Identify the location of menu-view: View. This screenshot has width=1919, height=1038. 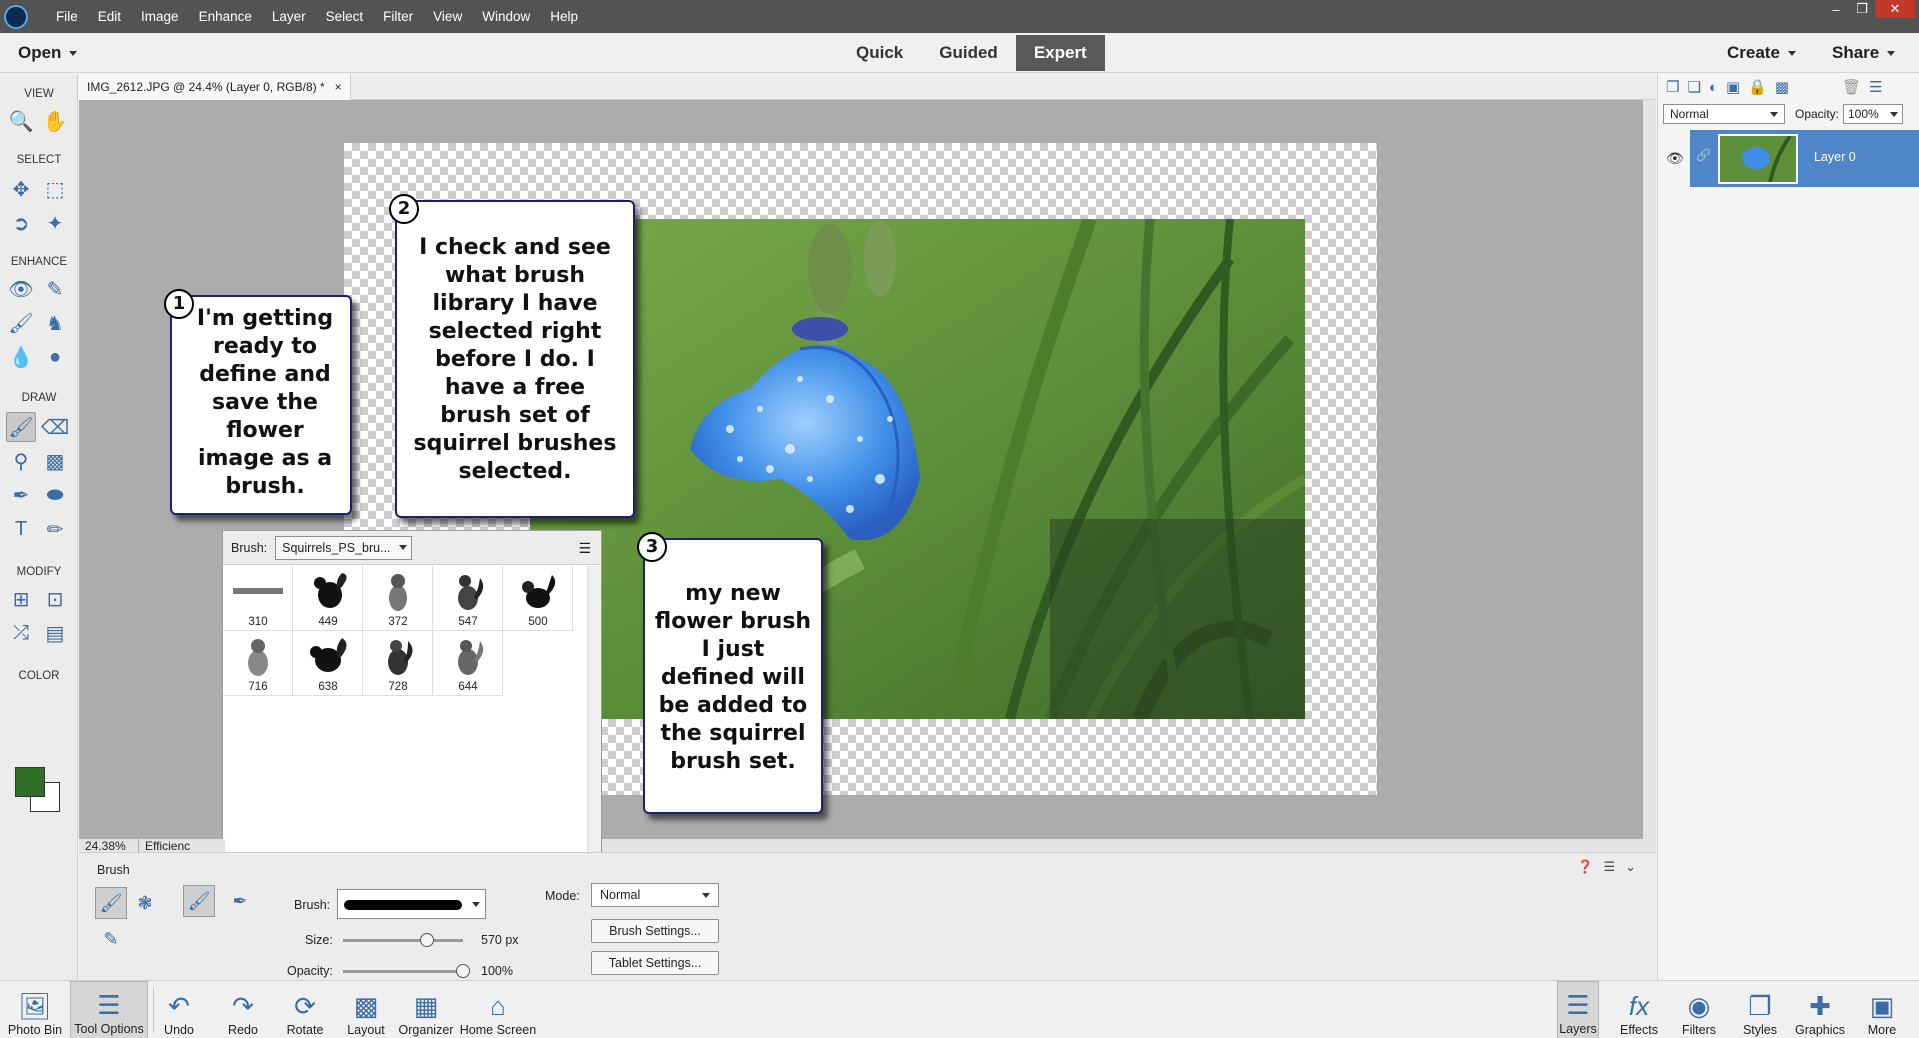
(447, 16).